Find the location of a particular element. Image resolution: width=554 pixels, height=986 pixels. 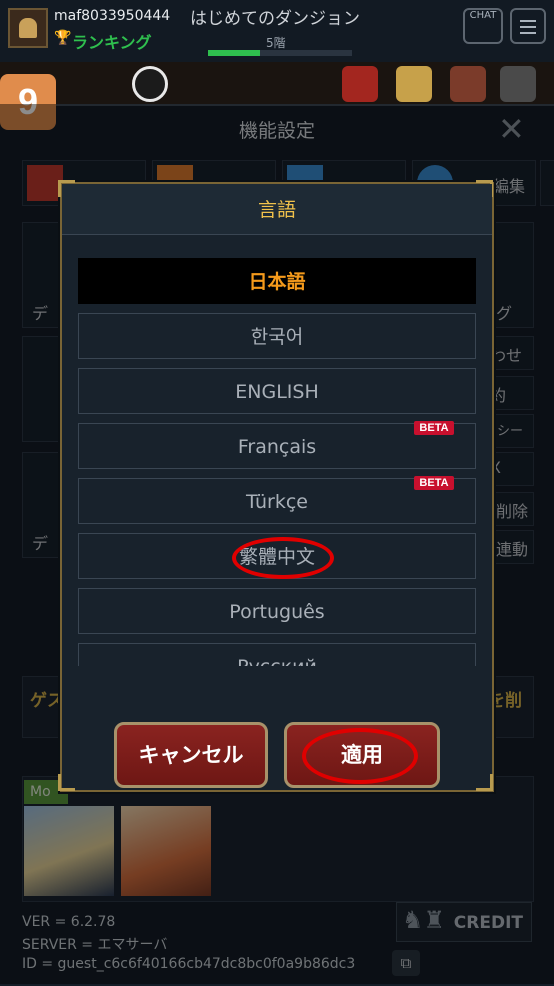

player-avatar is located at coordinates (28, 28).